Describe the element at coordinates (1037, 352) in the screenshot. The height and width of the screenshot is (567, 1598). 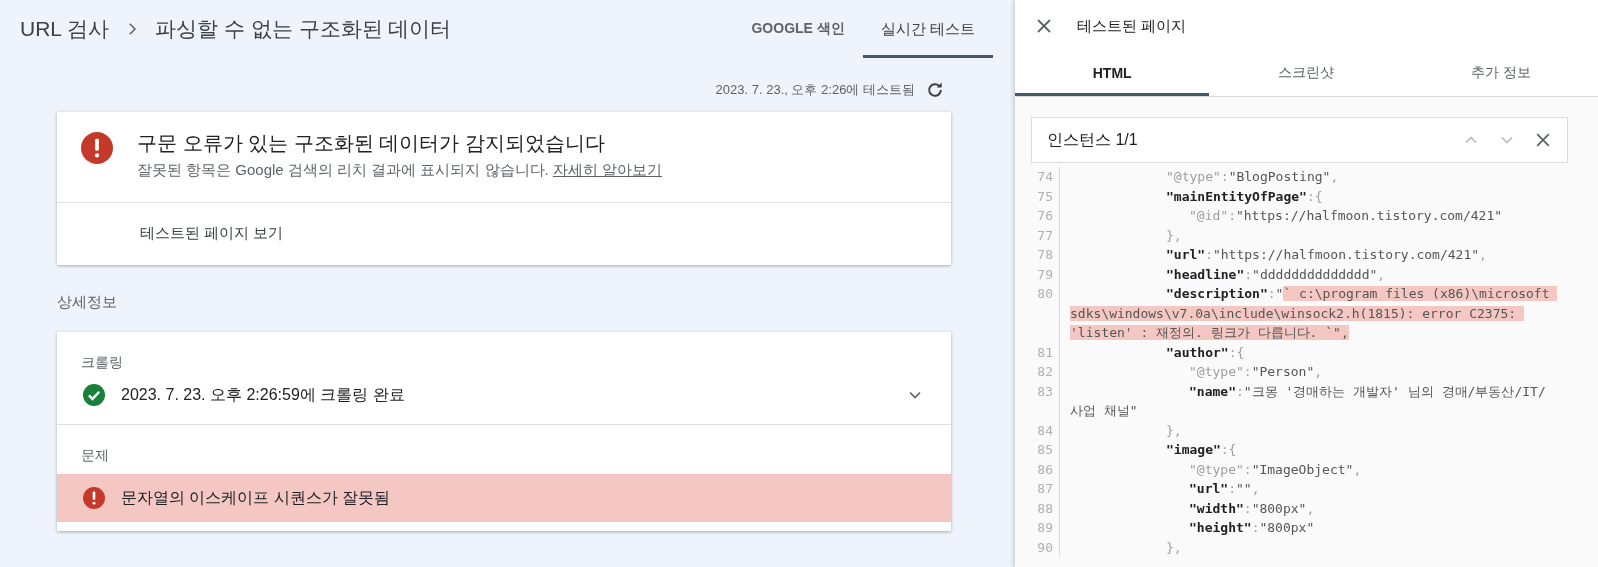
I see `line-number: 81` at that location.